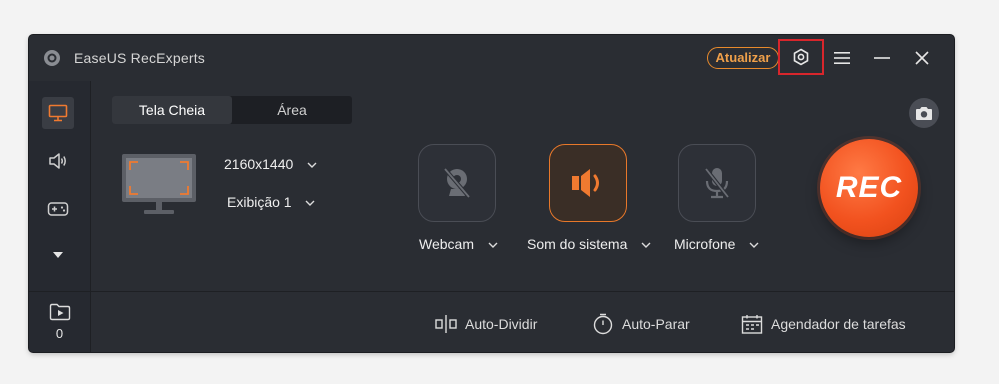 The height and width of the screenshot is (384, 999). What do you see at coordinates (259, 164) in the screenshot?
I see `resolution-value: 2160x1440` at bounding box center [259, 164].